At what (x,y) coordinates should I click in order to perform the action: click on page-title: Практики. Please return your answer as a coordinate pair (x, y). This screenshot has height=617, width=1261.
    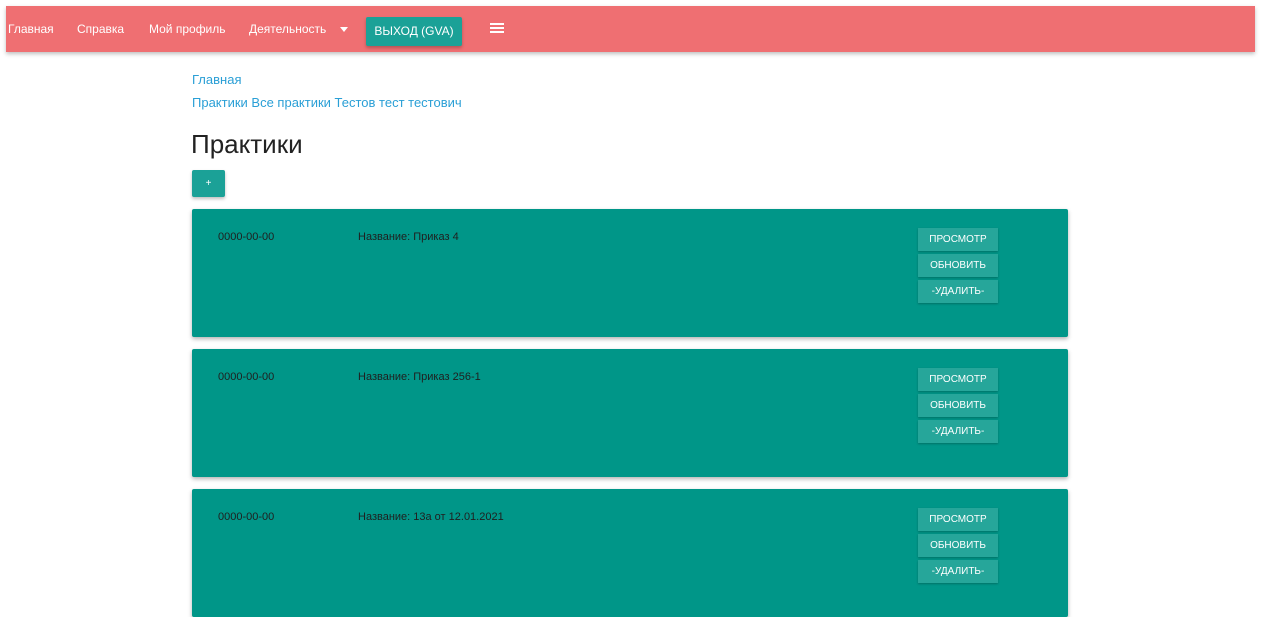
    Looking at the image, I should click on (247, 144).